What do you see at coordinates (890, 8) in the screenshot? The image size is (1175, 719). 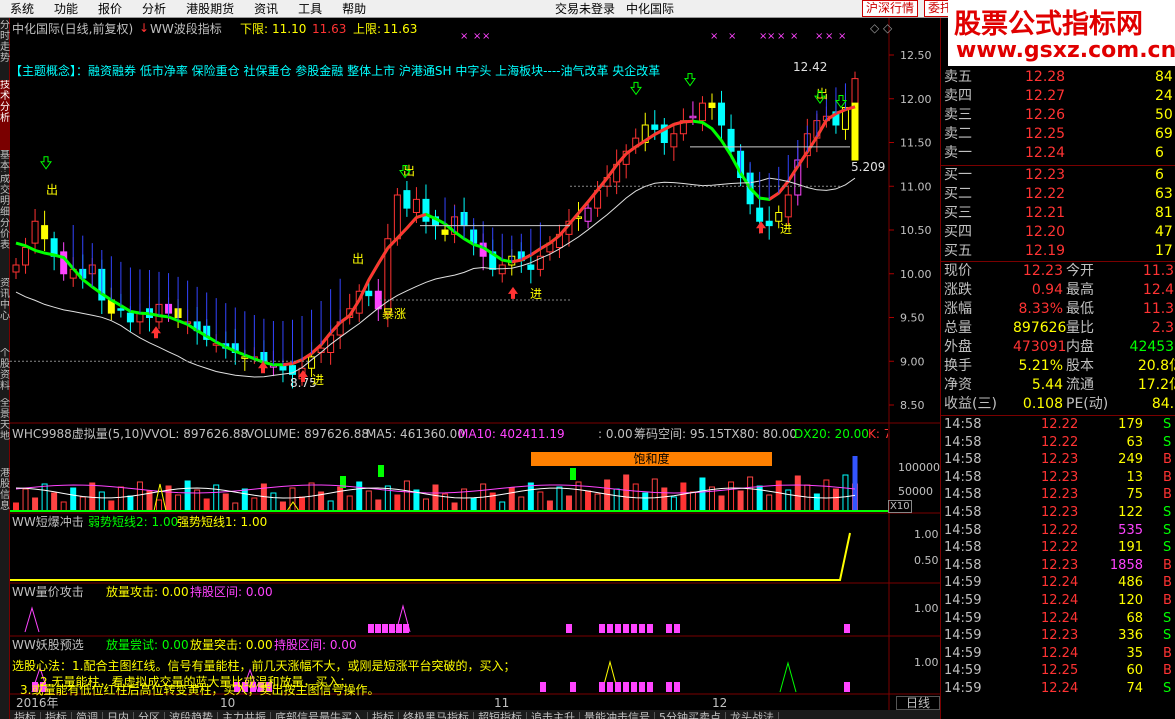 I see `hushen-market-button: 沪深行情` at bounding box center [890, 8].